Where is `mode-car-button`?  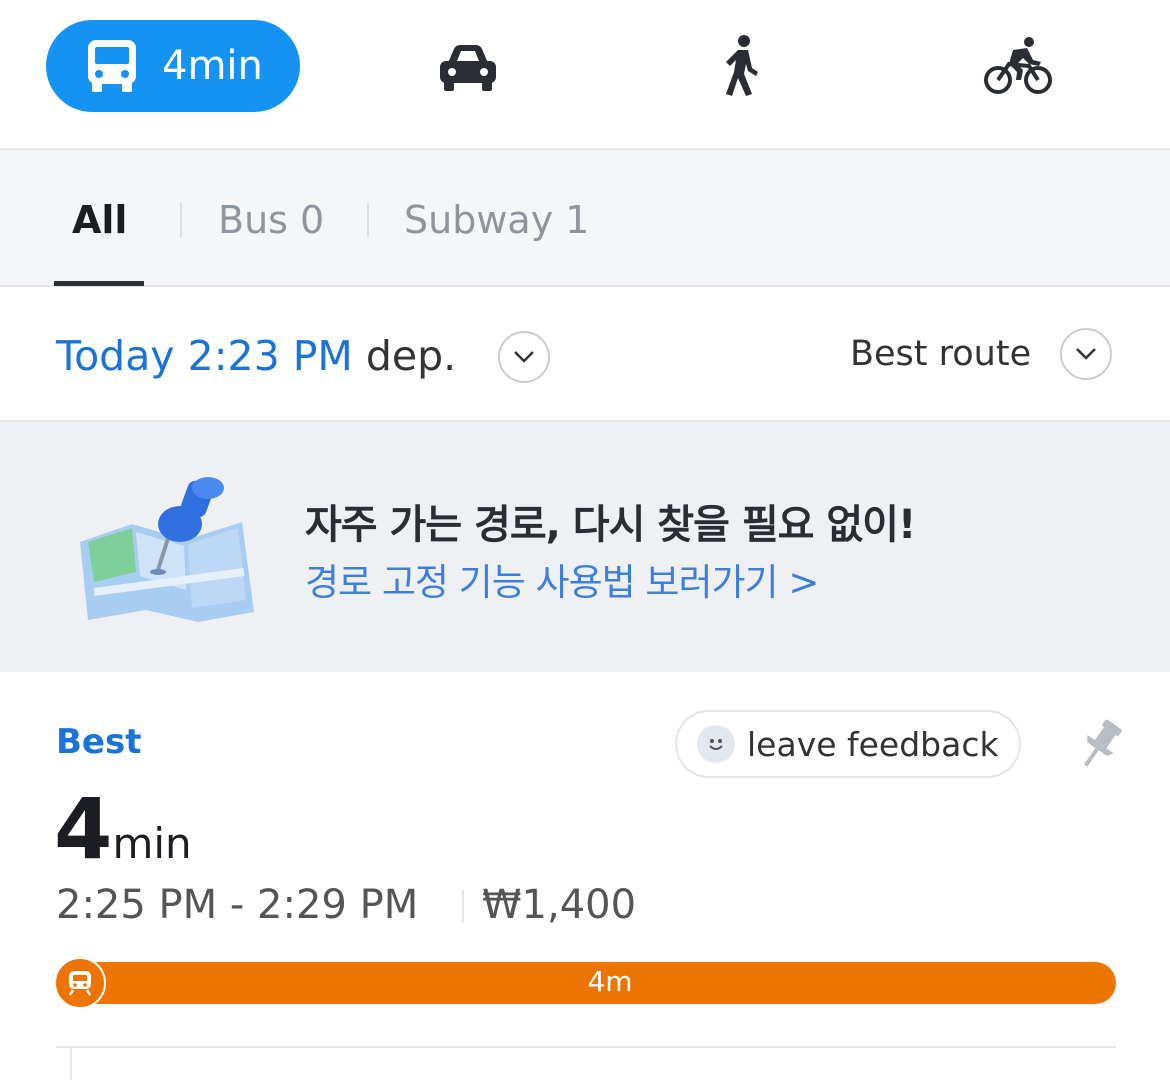
mode-car-button is located at coordinates (468, 68).